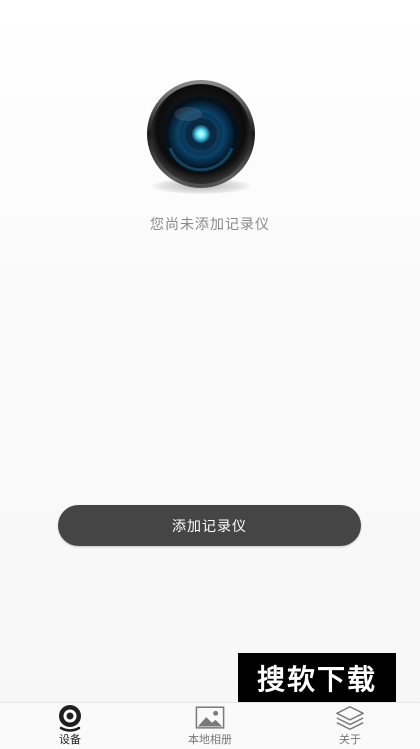 The width and height of the screenshot is (420, 749). Describe the element at coordinates (209, 525) in the screenshot. I see `add-recorder-button: 添加记录仪` at that location.